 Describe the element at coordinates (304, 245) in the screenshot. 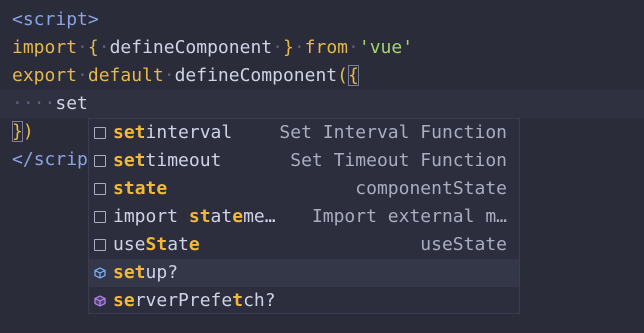

I see `suggestion-item: useState useState` at that location.